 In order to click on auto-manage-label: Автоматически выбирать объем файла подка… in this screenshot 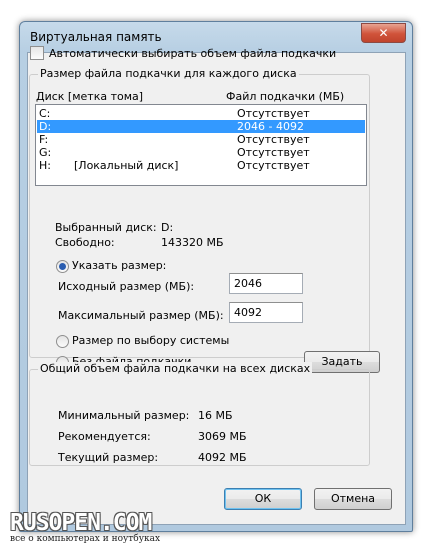, I will do `click(193, 53)`.